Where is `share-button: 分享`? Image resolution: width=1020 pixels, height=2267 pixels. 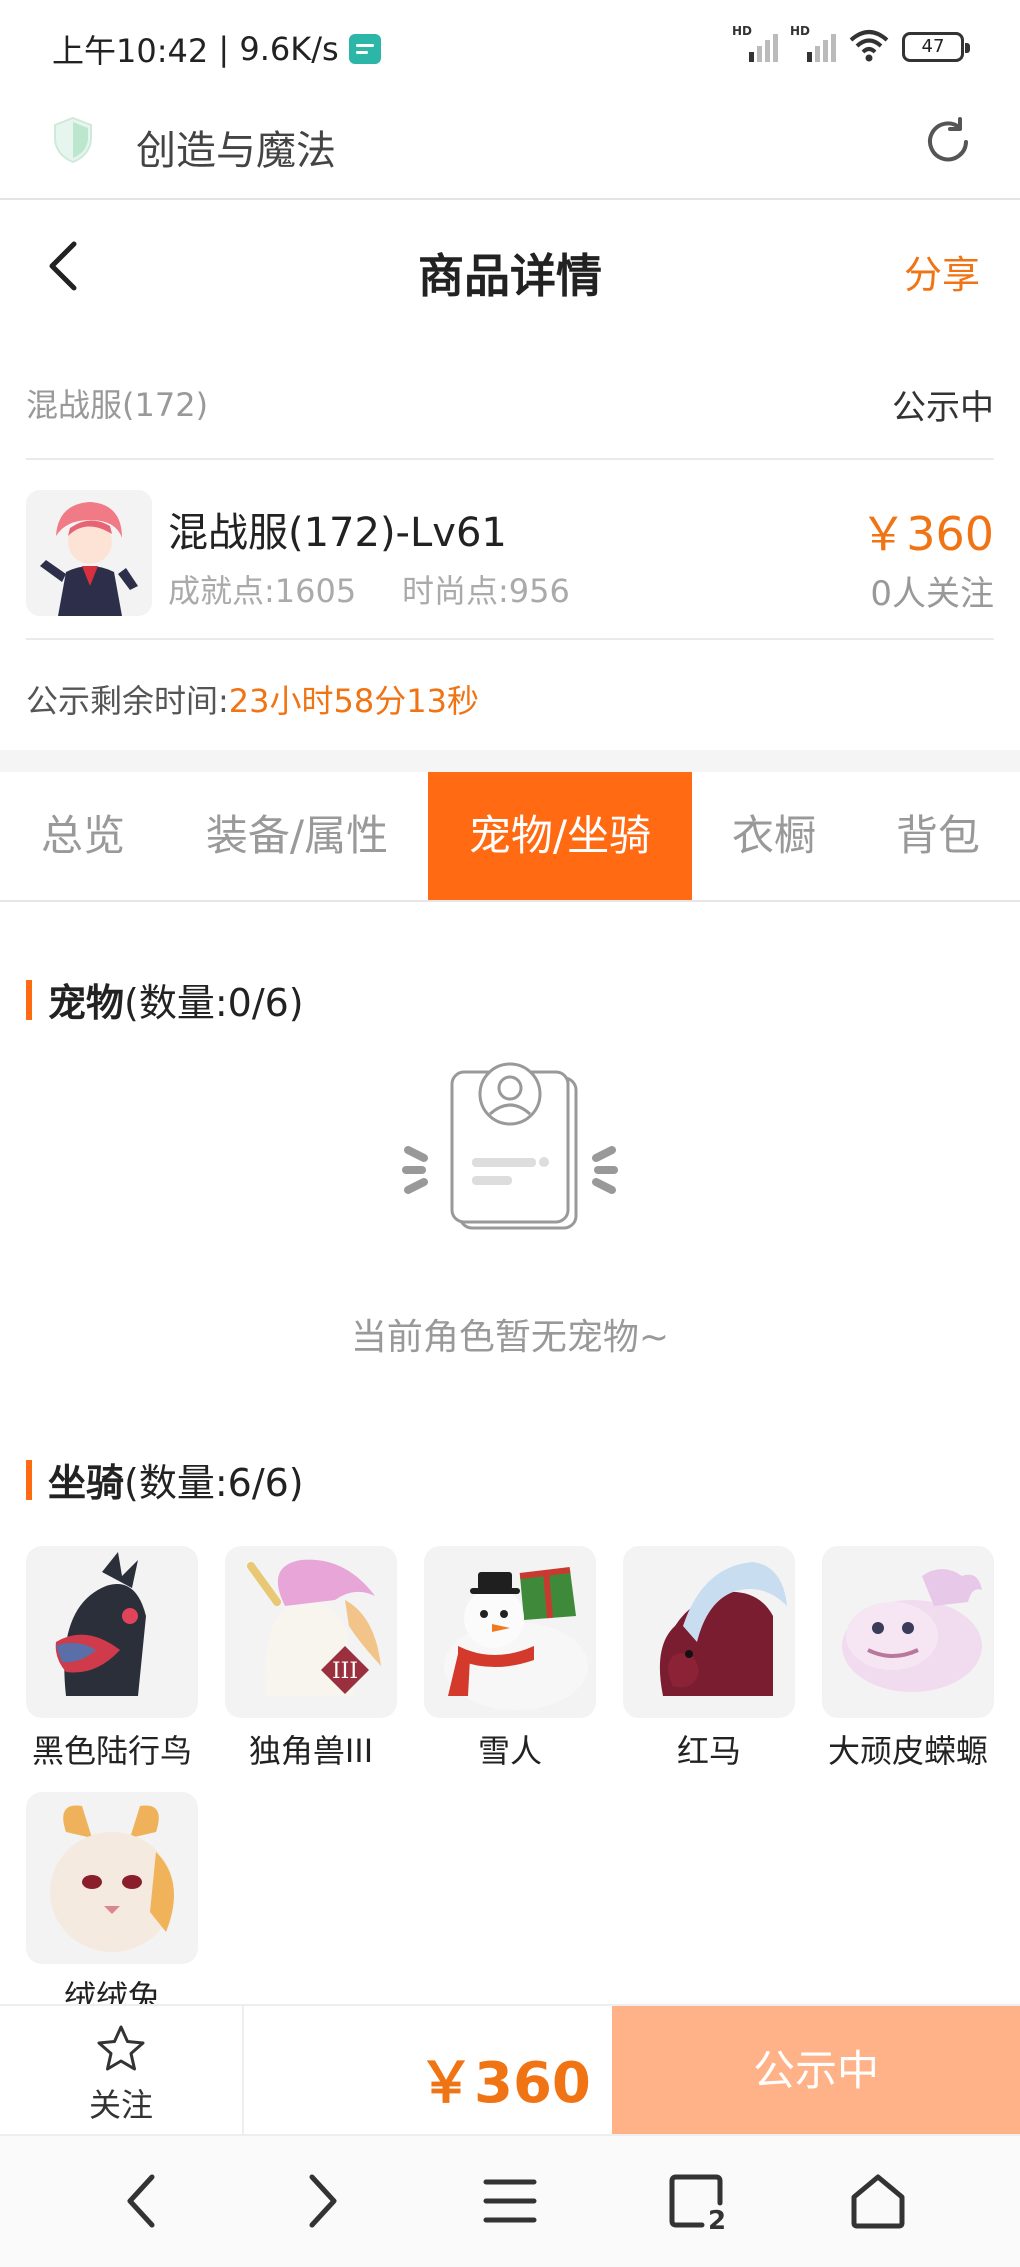 share-button: 分享 is located at coordinates (942, 271).